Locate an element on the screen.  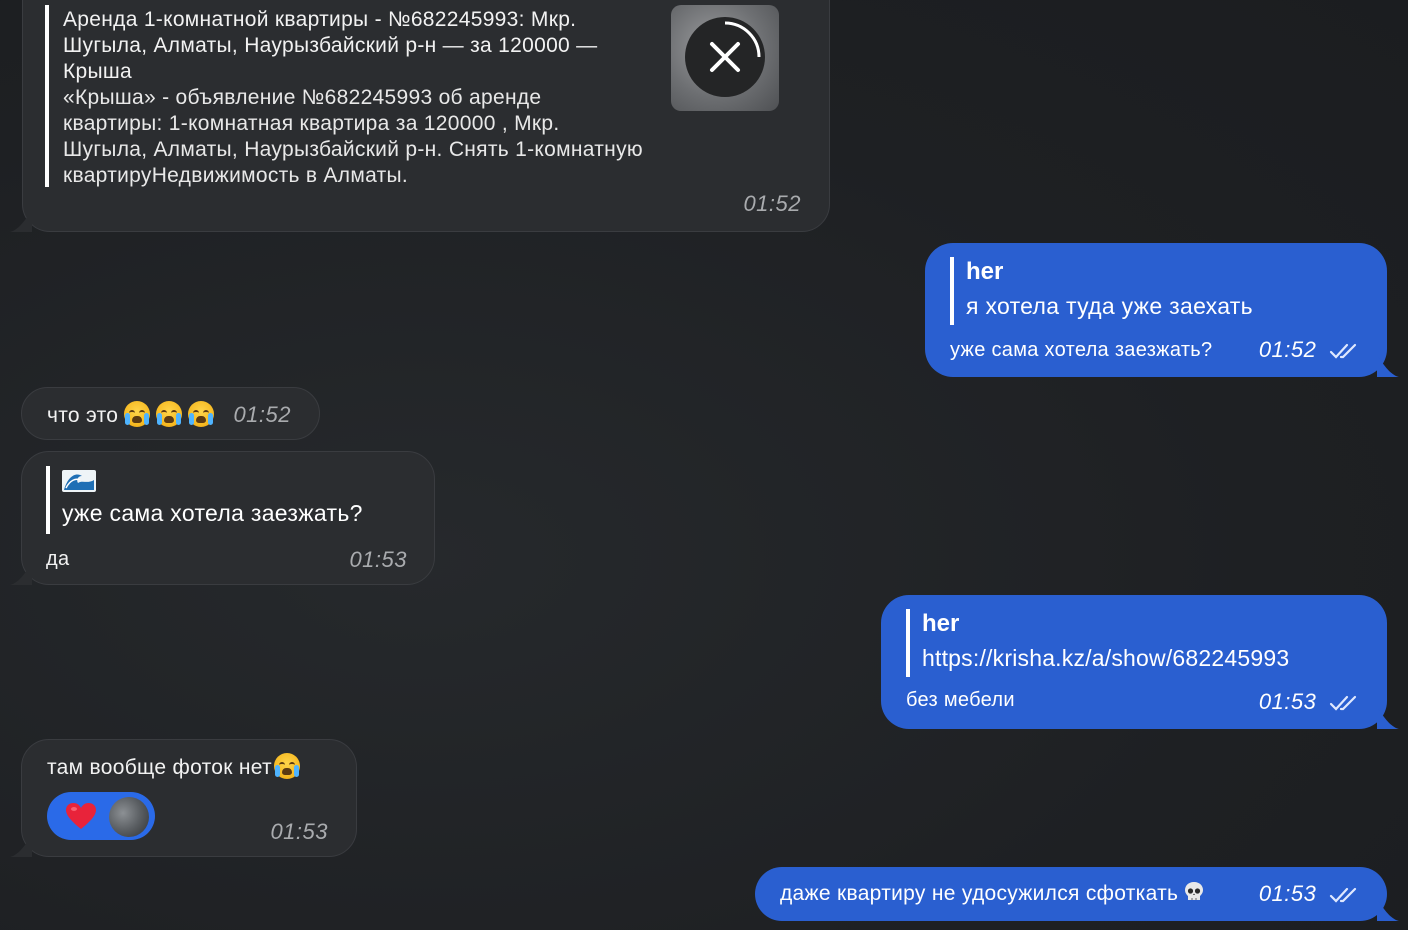
quote-link: https://krisha.kz/a/show/682245993 is located at coordinates (1105, 658).